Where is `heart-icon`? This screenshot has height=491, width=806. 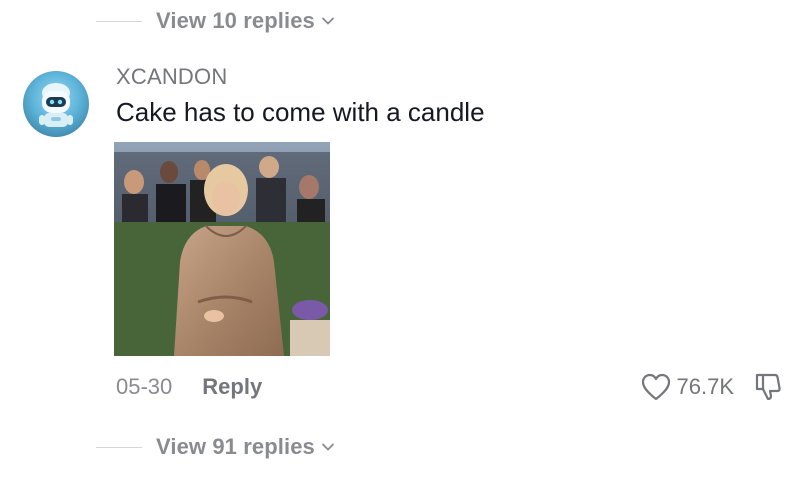 heart-icon is located at coordinates (655, 387).